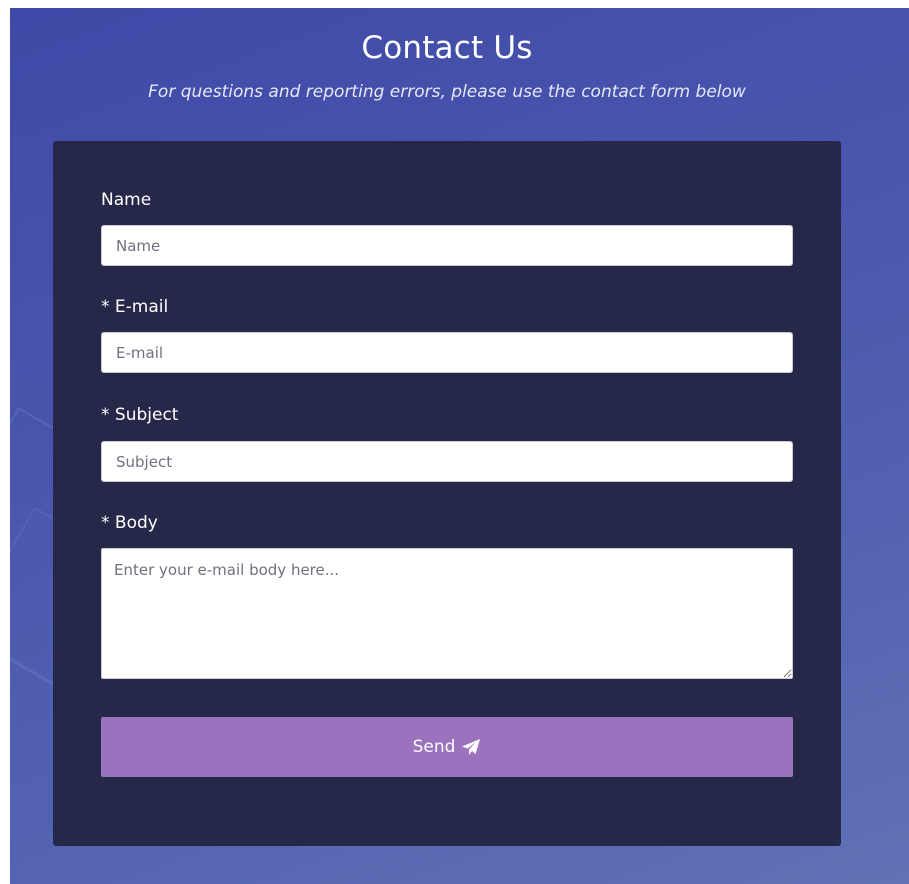 Image resolution: width=909 pixels, height=884 pixels. Describe the element at coordinates (447, 613) in the screenshot. I see `body-textarea` at that location.